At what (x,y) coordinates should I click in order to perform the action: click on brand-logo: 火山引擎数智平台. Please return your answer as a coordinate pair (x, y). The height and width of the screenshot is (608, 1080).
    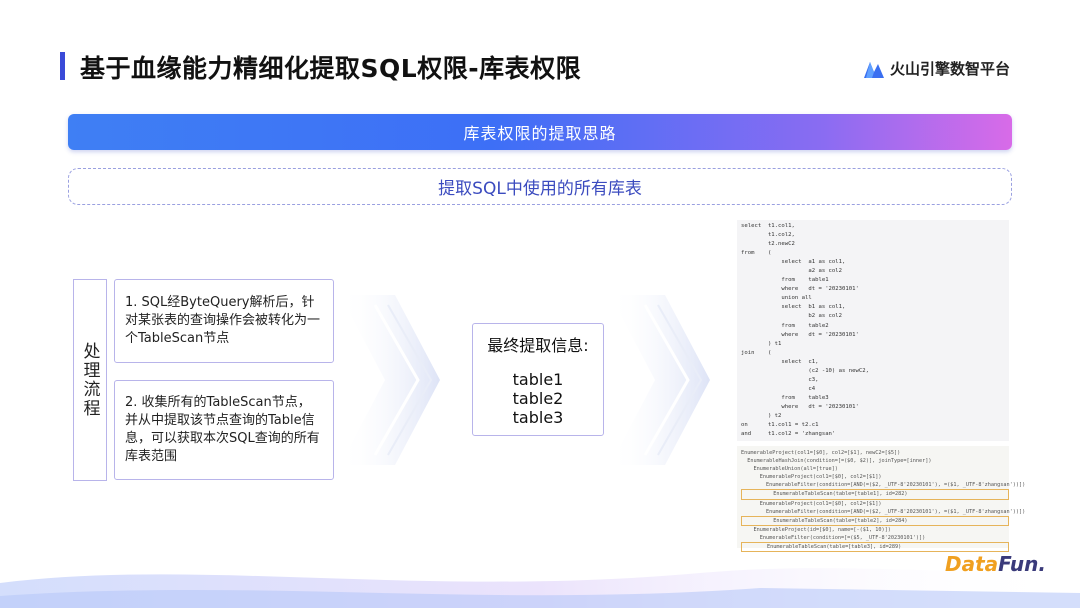
    Looking at the image, I should click on (936, 68).